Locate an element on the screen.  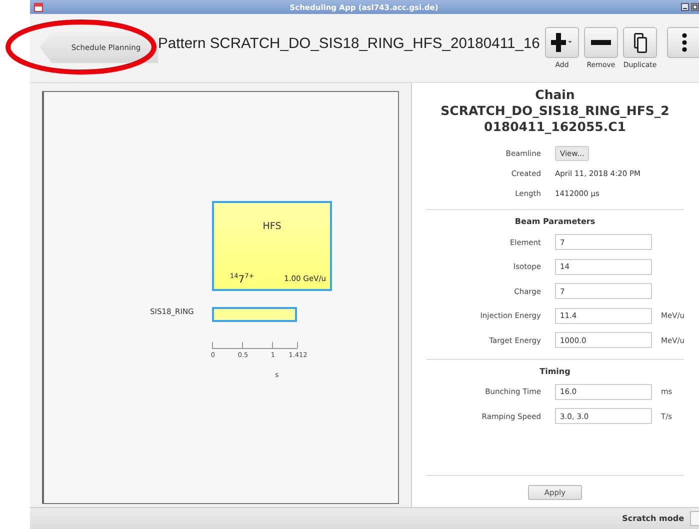
copy-icon is located at coordinates (640, 42).